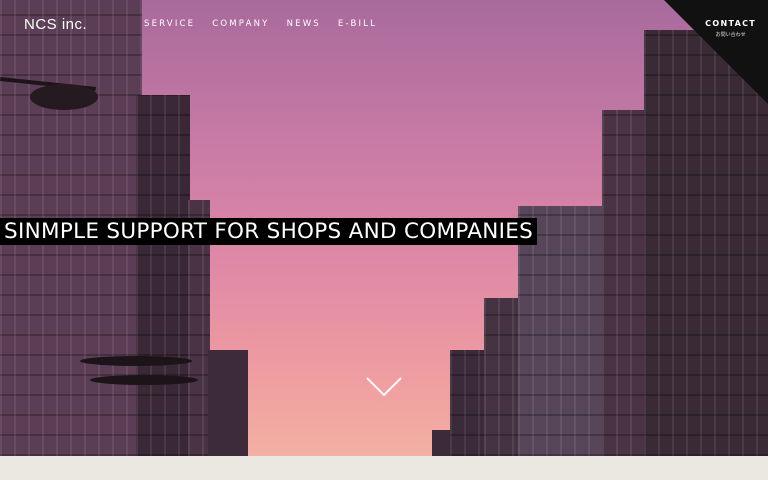 The width and height of the screenshot is (768, 480). Describe the element at coordinates (384, 468) in the screenshot. I see `content-band` at that location.